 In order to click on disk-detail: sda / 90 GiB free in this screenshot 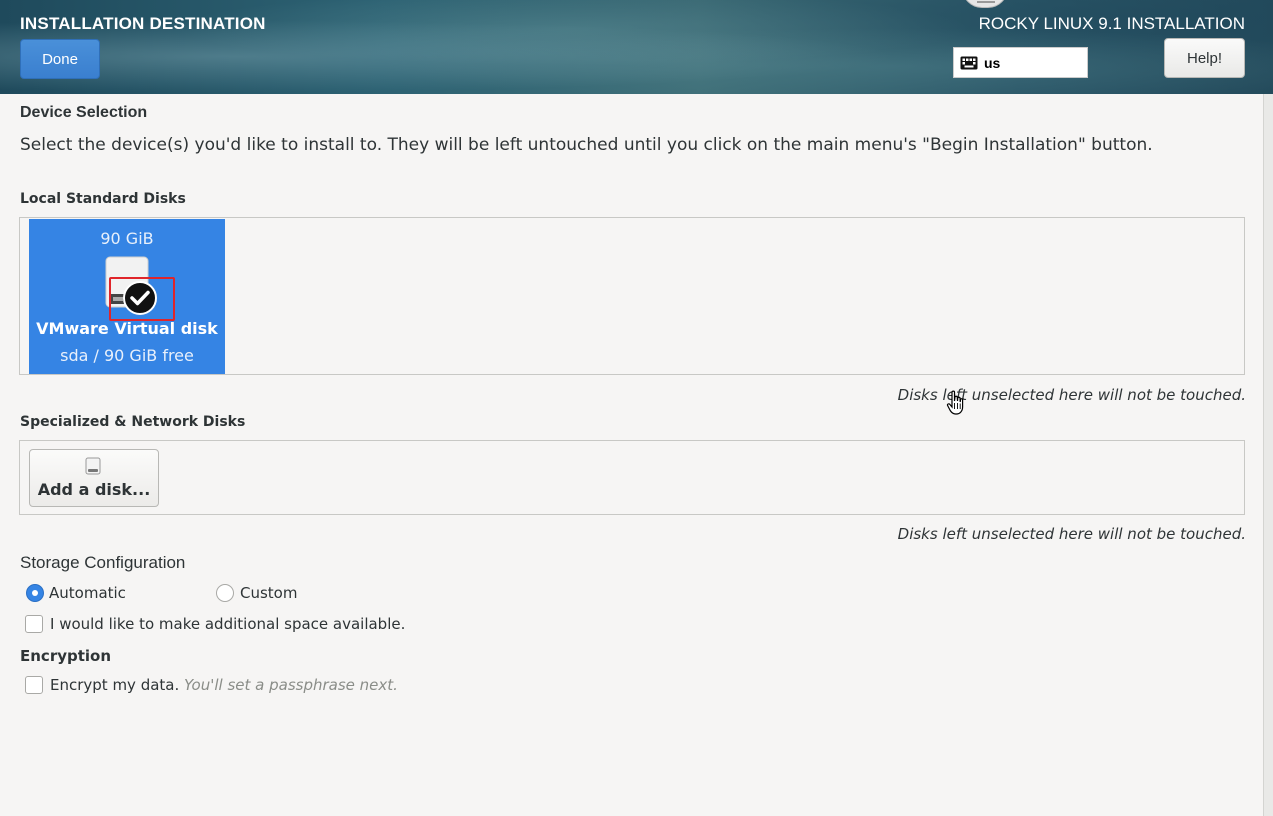, I will do `click(127, 355)`.